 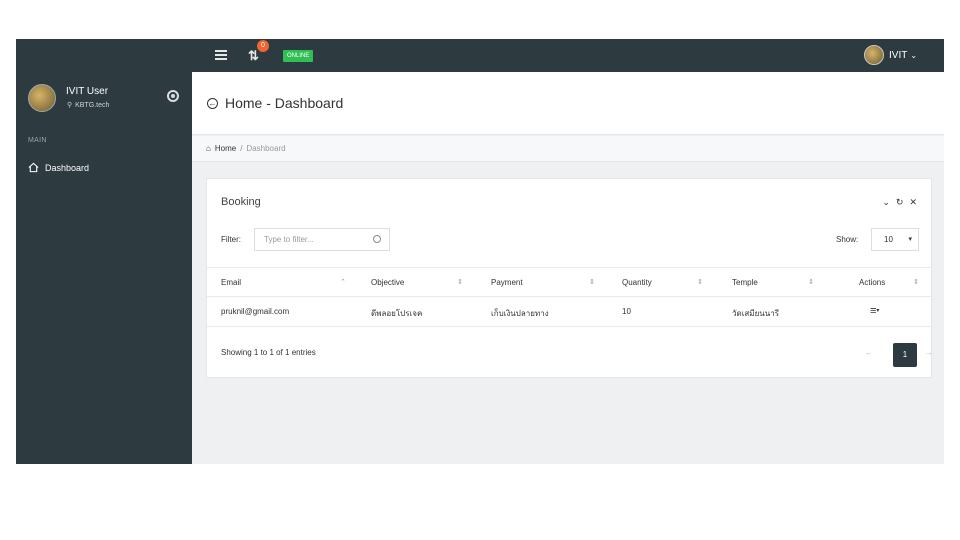 I want to click on sidebar: IVIT User ⚲ KBTG.tech MAIN Dashboard, so click(x=104, y=268).